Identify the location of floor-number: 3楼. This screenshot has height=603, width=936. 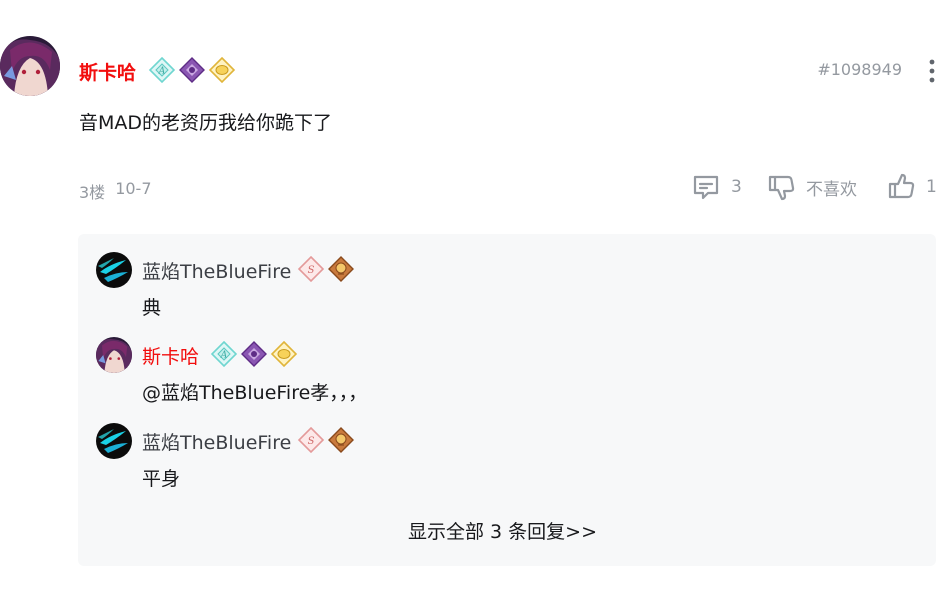
(92, 192).